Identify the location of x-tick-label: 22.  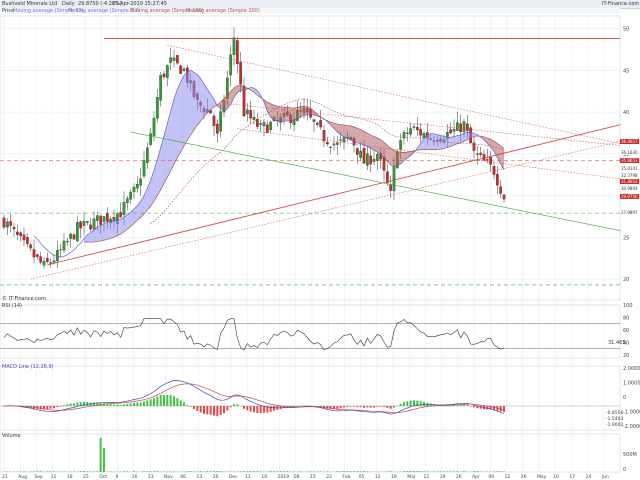
(329, 477).